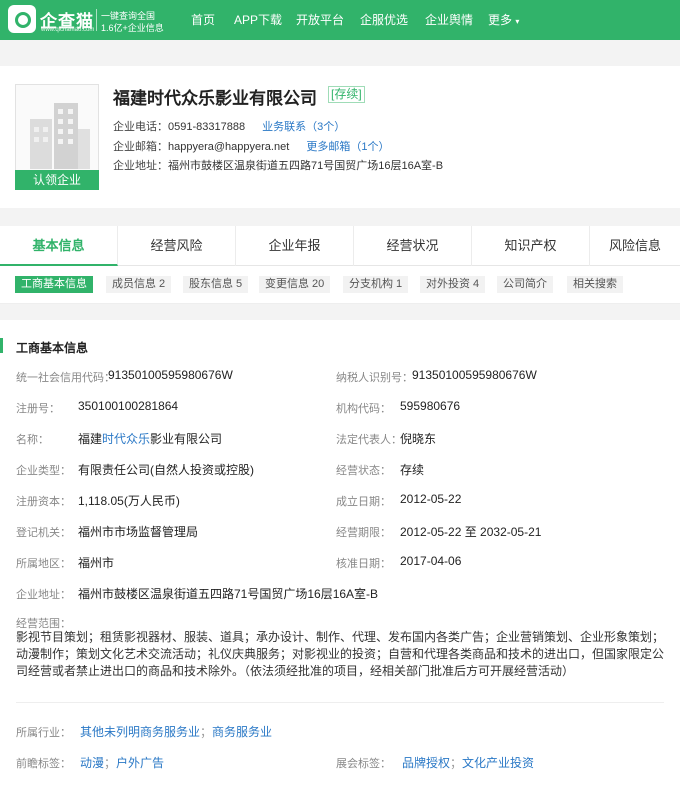  Describe the element at coordinates (295, 284) in the screenshot. I see `subtab-changes: 变更信息 20` at that location.